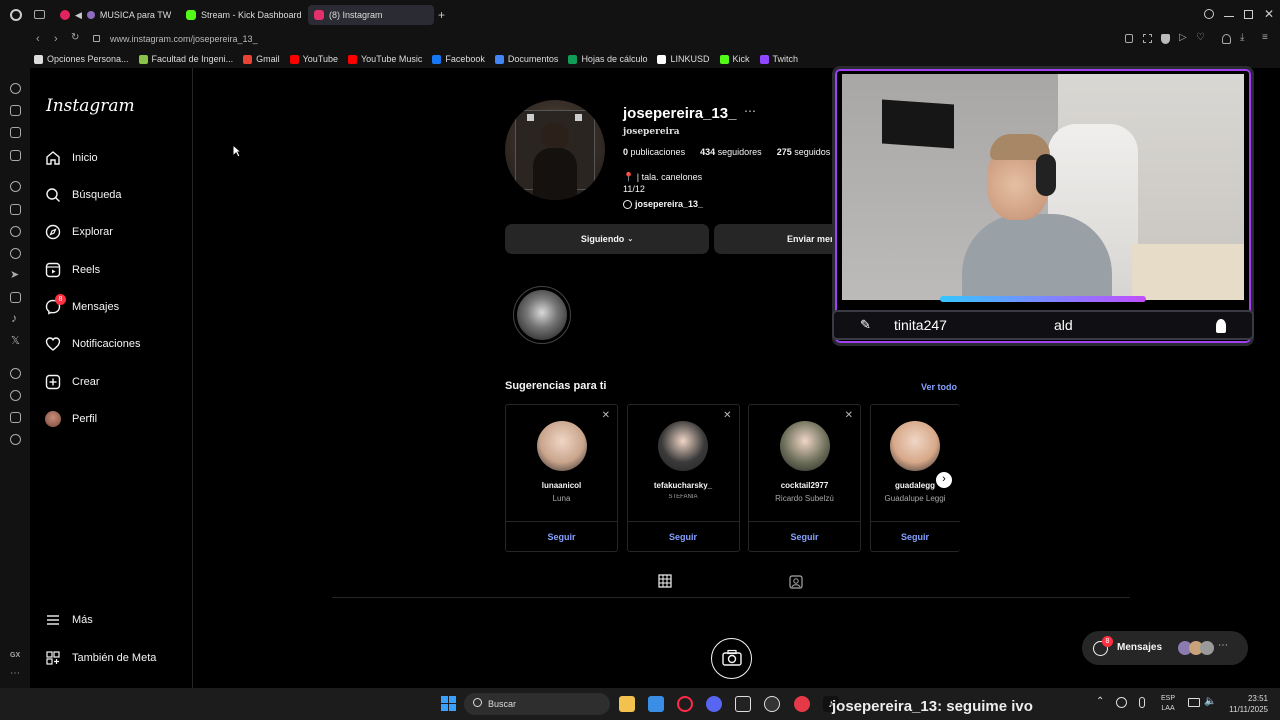 Image resolution: width=1280 pixels, height=720 pixels. I want to click on player-sidebar-icon, so click(15, 373).